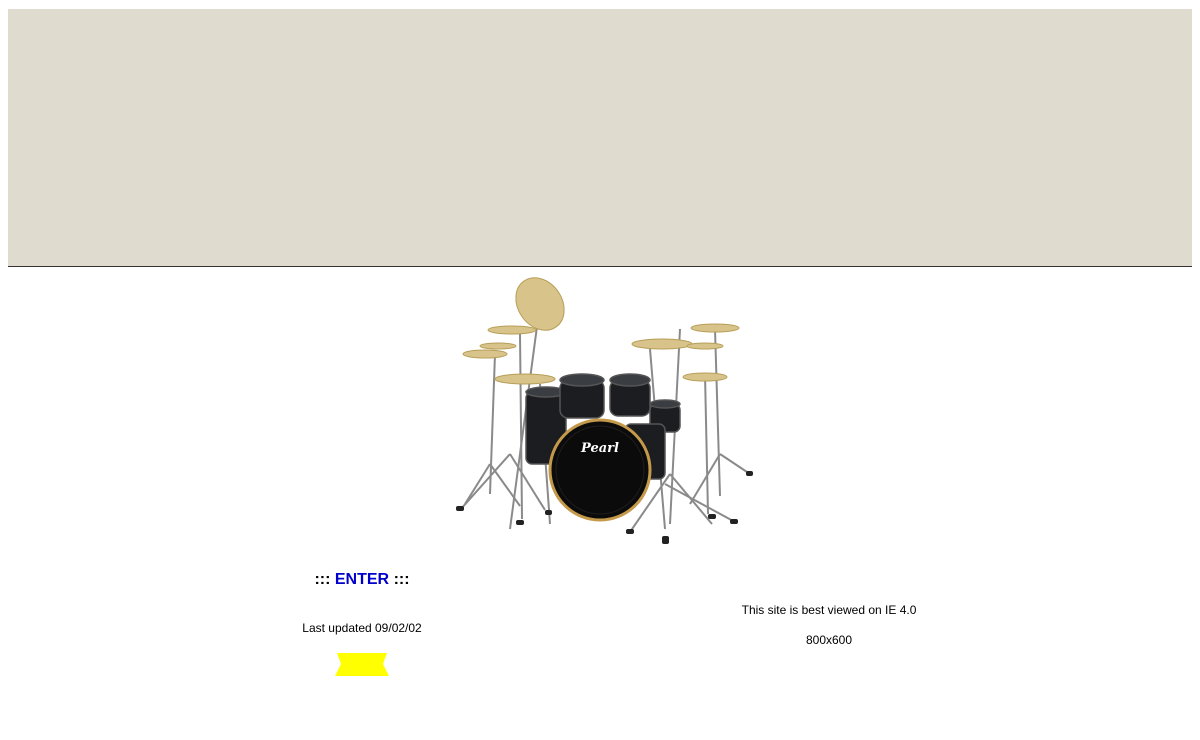 This screenshot has width=1200, height=740. I want to click on enter-suffix: :::, so click(401, 579).